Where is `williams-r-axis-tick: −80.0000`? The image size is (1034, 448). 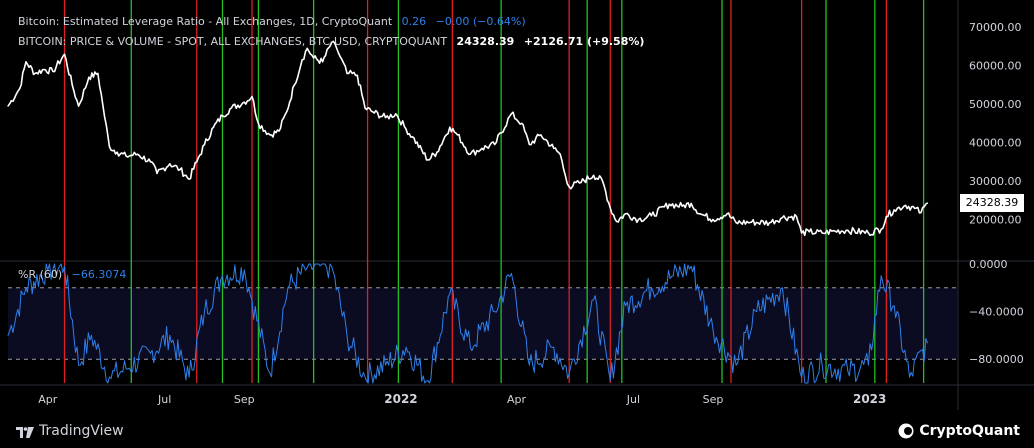 williams-r-axis-tick: −80.0000 is located at coordinates (996, 359).